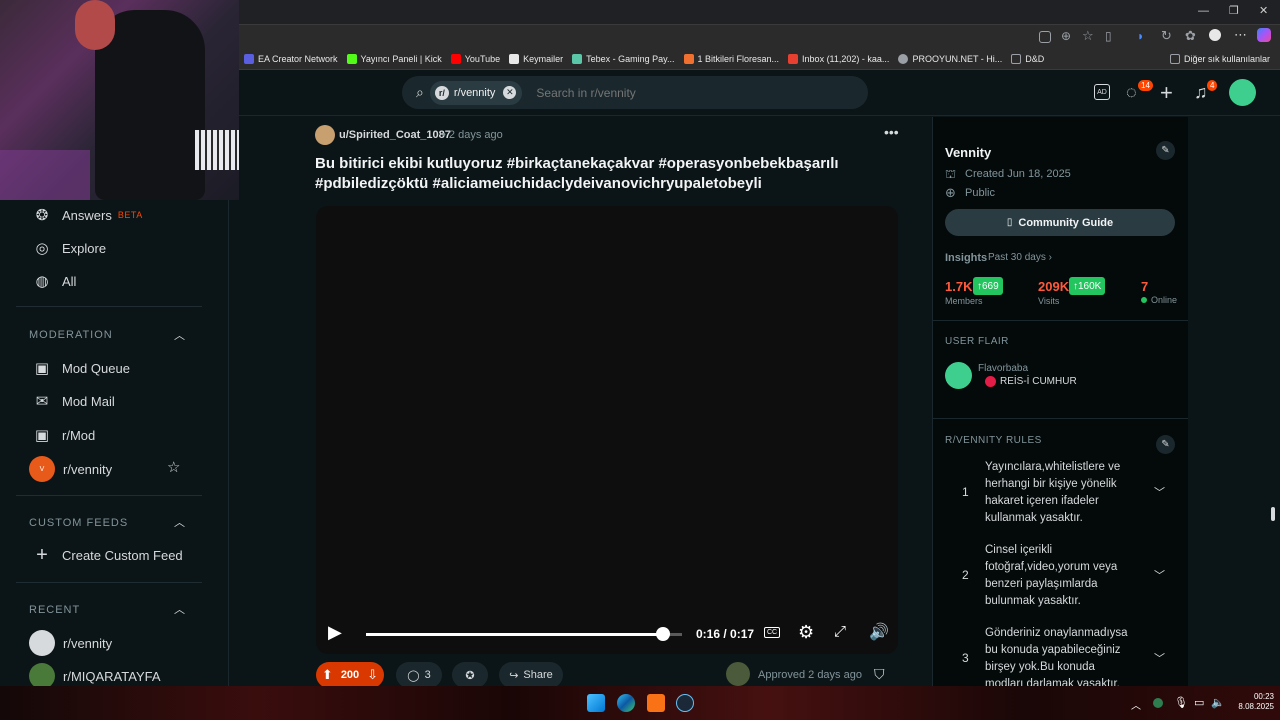 This screenshot has width=1280, height=720. I want to click on nav-create-custom-feed: + Create Custom Feed, so click(108, 554).